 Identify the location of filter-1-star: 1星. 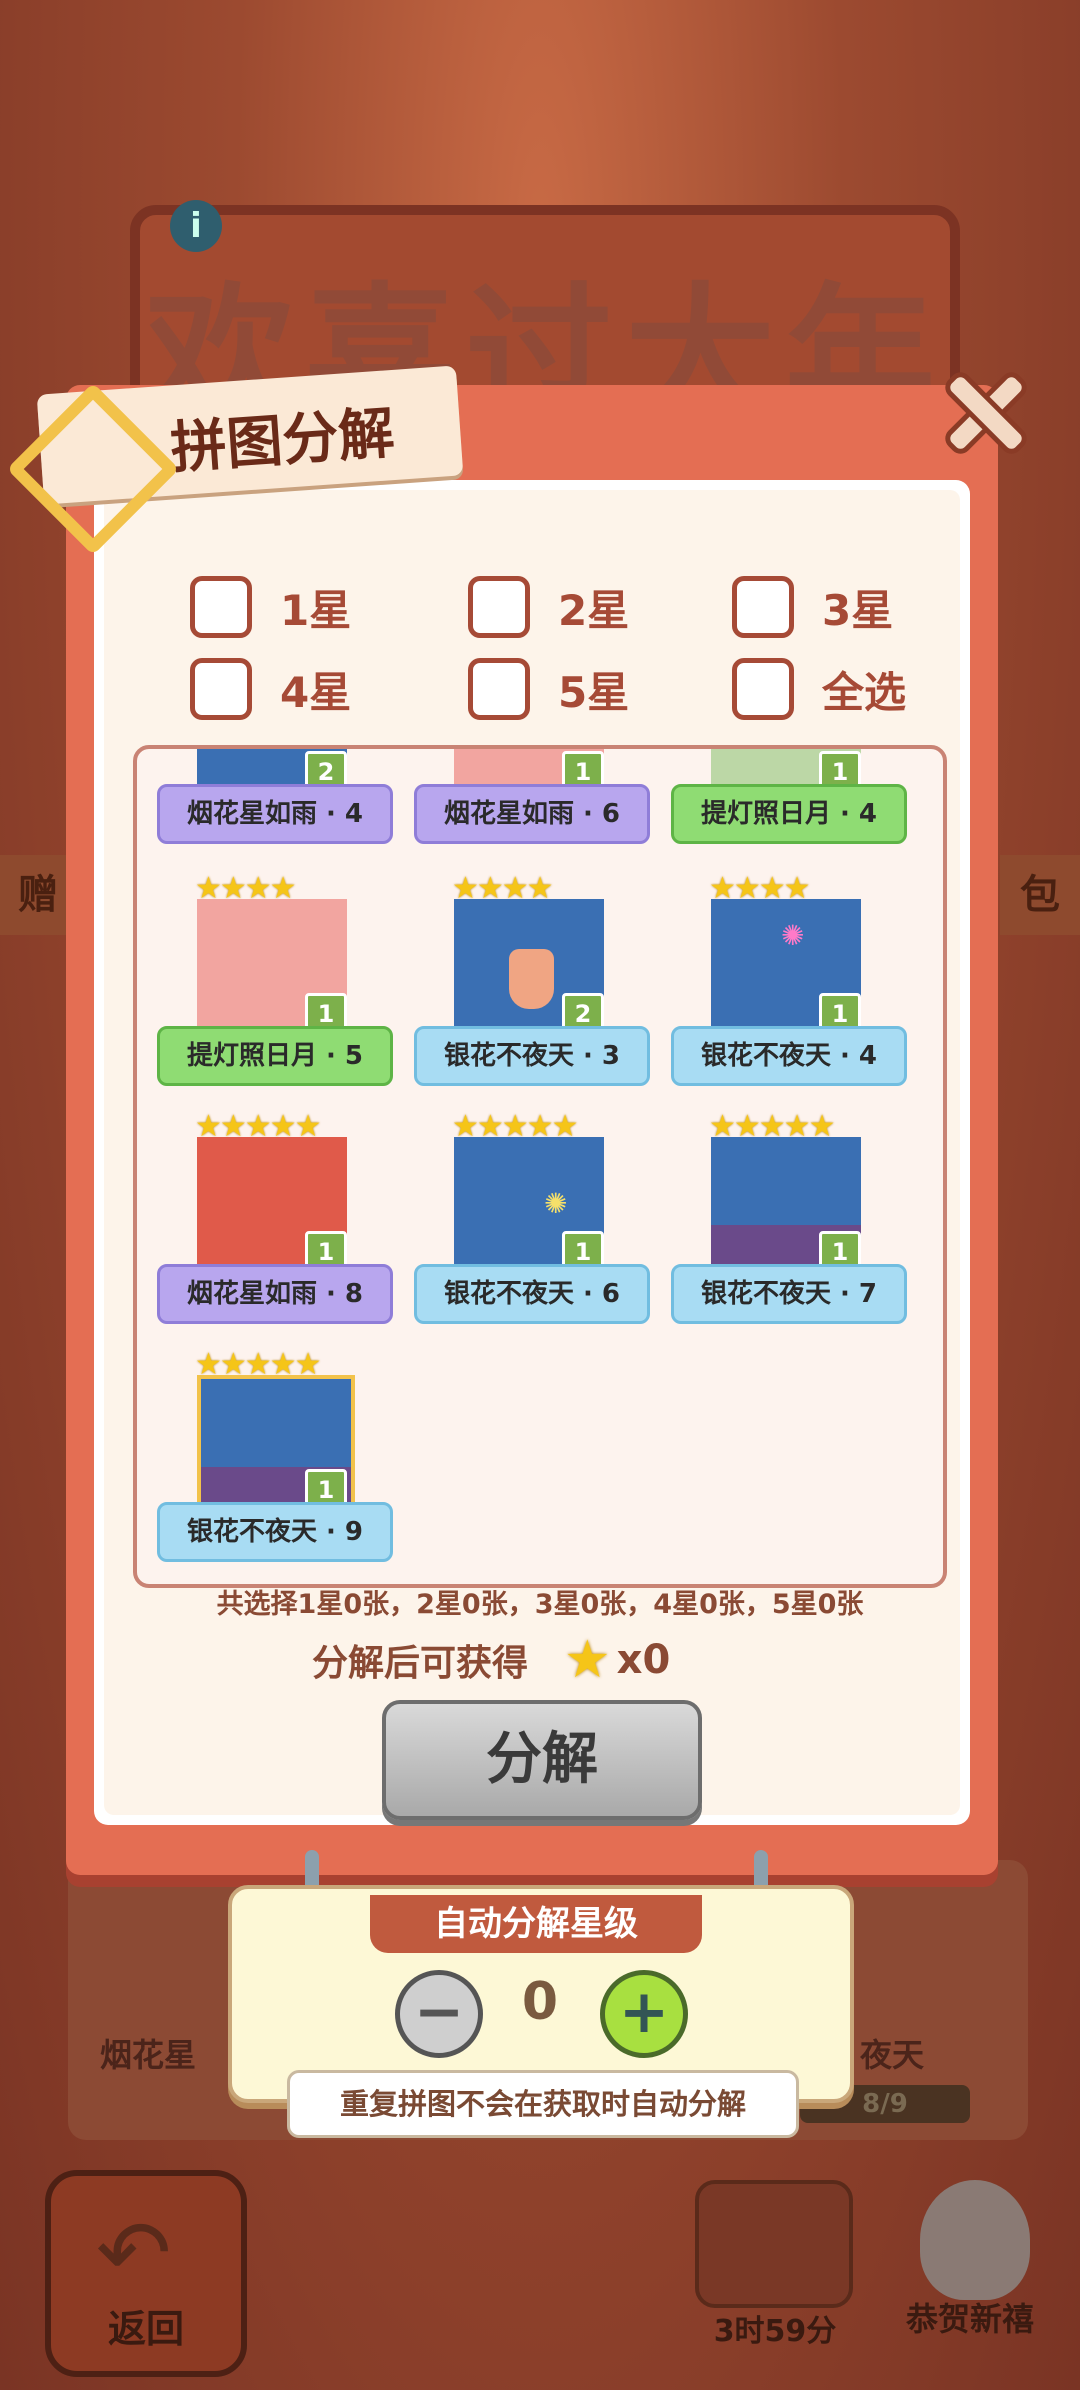
(270, 607).